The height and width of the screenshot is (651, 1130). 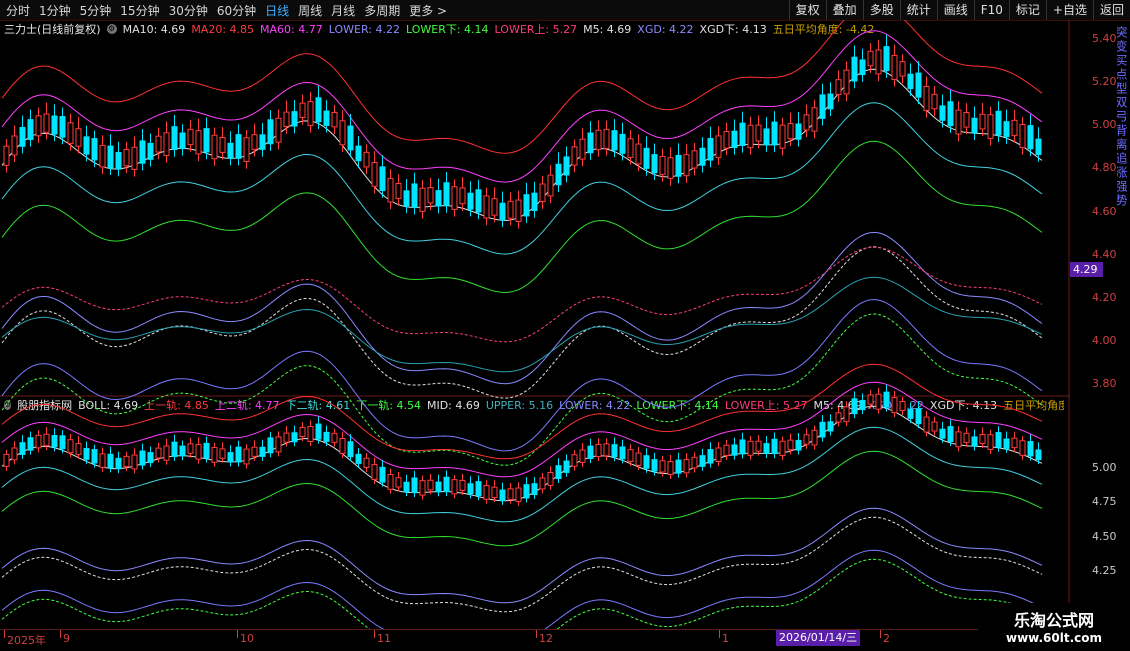 What do you see at coordinates (881, 10) in the screenshot?
I see `toolbar-button-2: 多股` at bounding box center [881, 10].